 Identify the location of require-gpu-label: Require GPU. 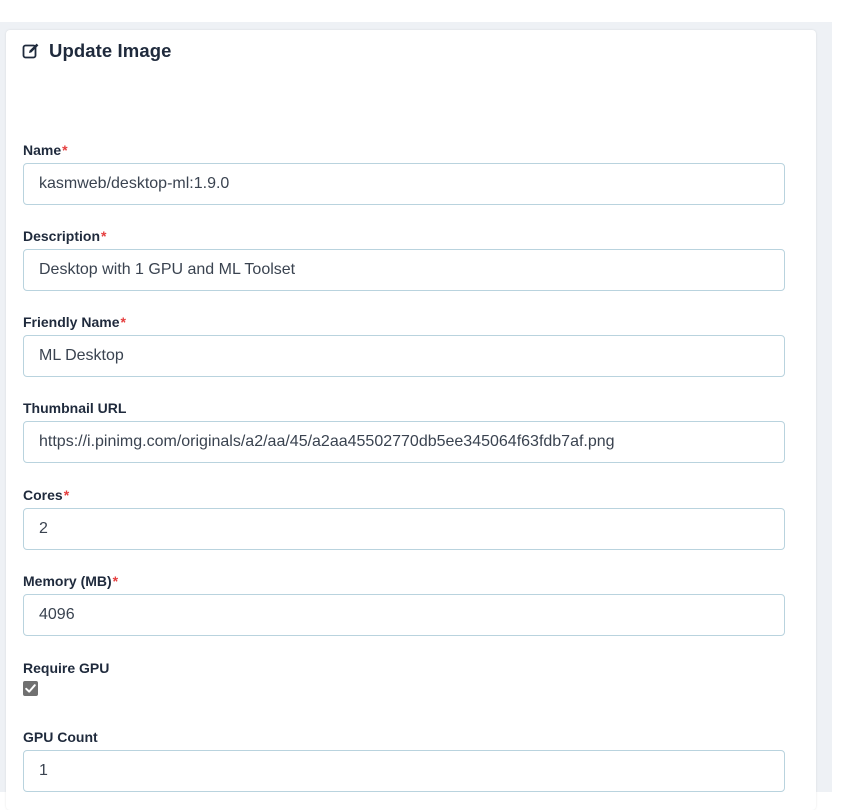
(66, 668).